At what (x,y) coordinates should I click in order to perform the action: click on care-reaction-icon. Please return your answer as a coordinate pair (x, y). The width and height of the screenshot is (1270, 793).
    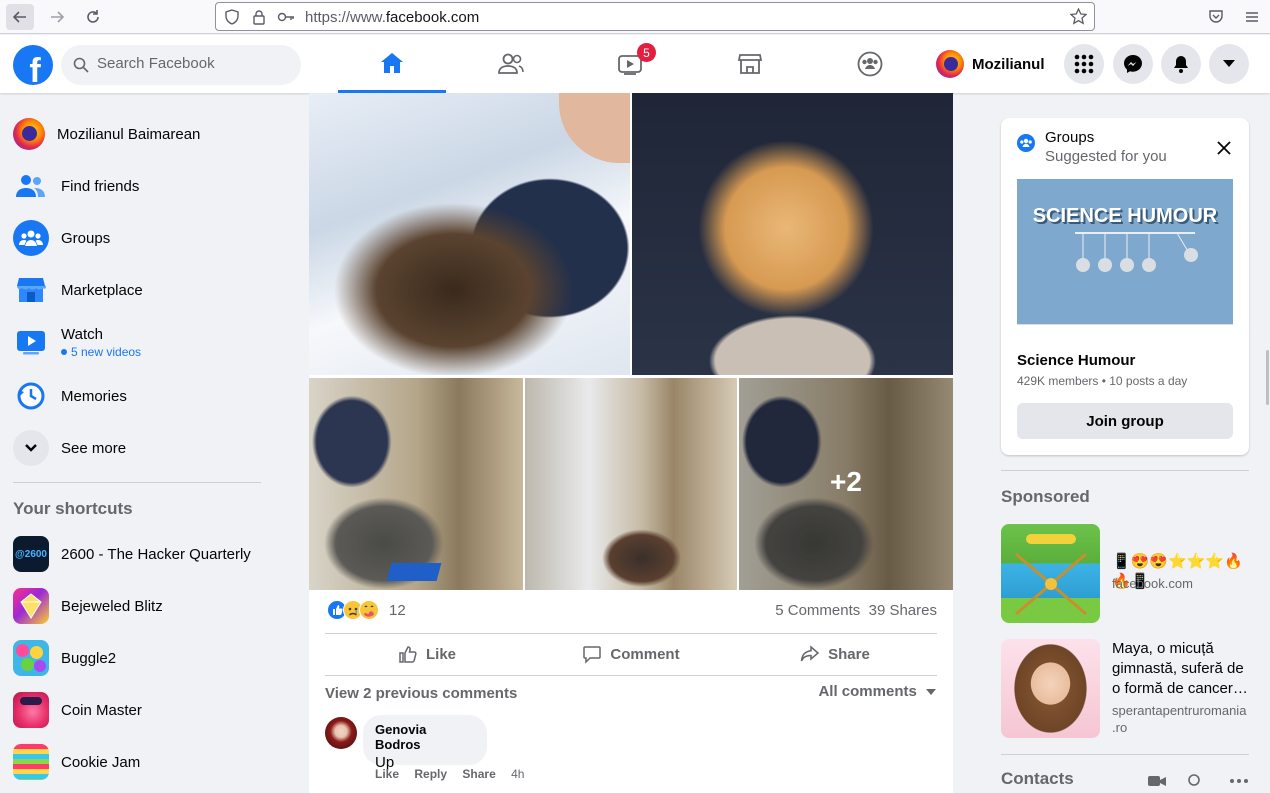
    Looking at the image, I should click on (369, 610).